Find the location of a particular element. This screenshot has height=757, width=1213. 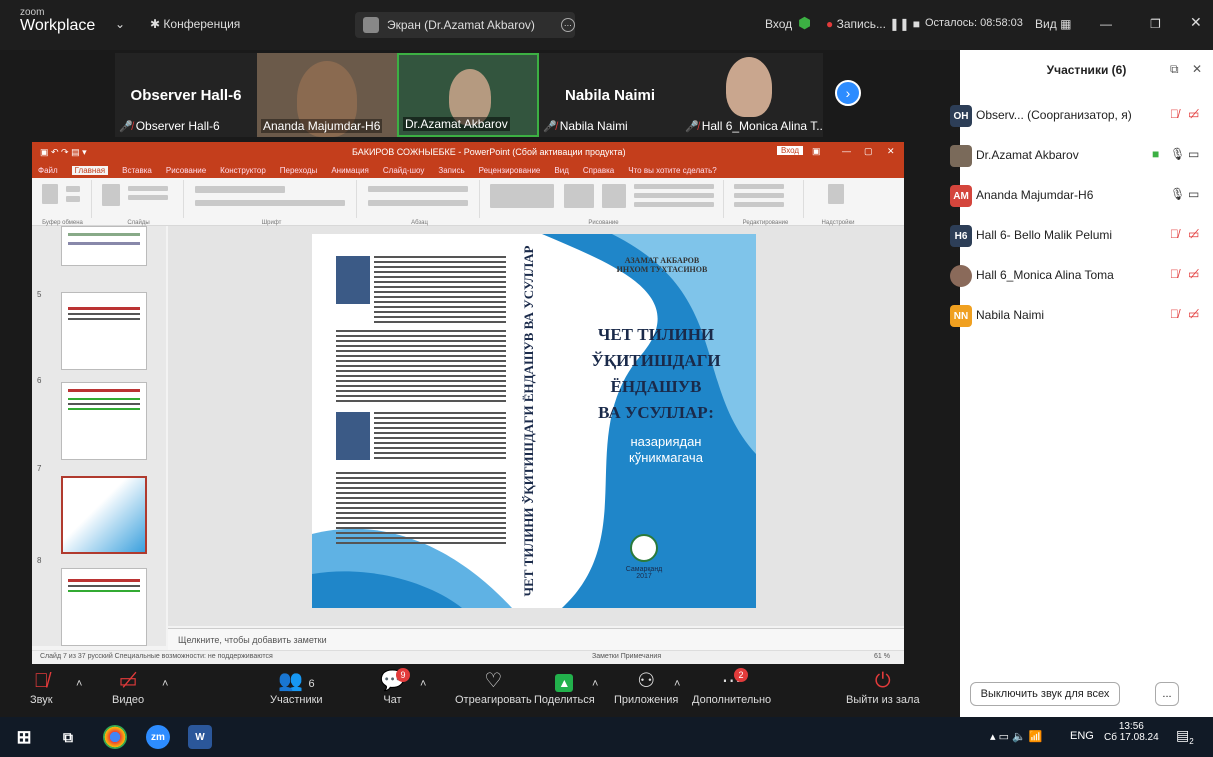

video-button: ▭̸ Видео is located at coordinates (128, 687).